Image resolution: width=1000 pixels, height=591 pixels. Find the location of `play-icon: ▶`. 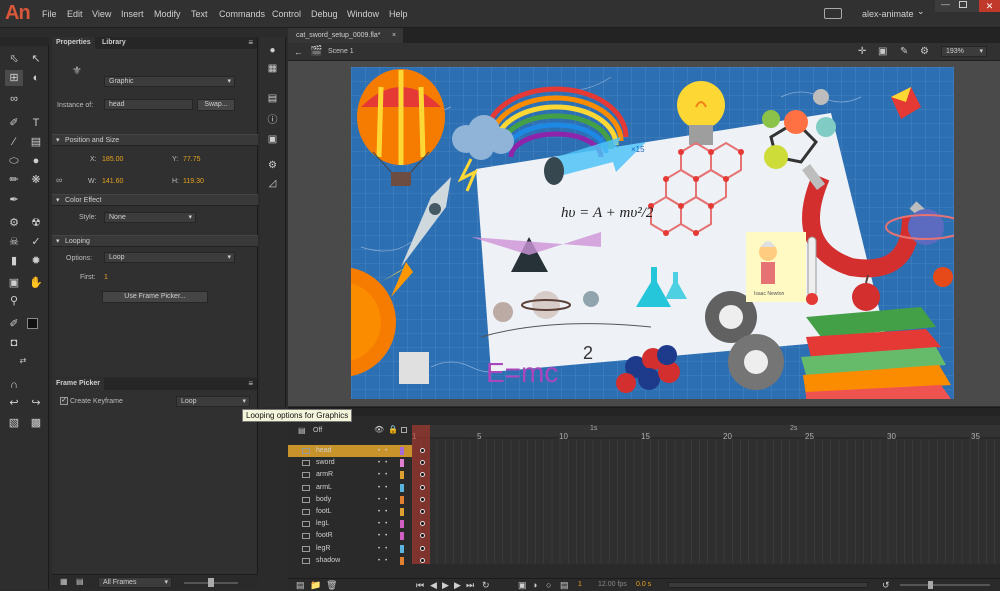

play-icon: ▶ is located at coordinates (445, 585).